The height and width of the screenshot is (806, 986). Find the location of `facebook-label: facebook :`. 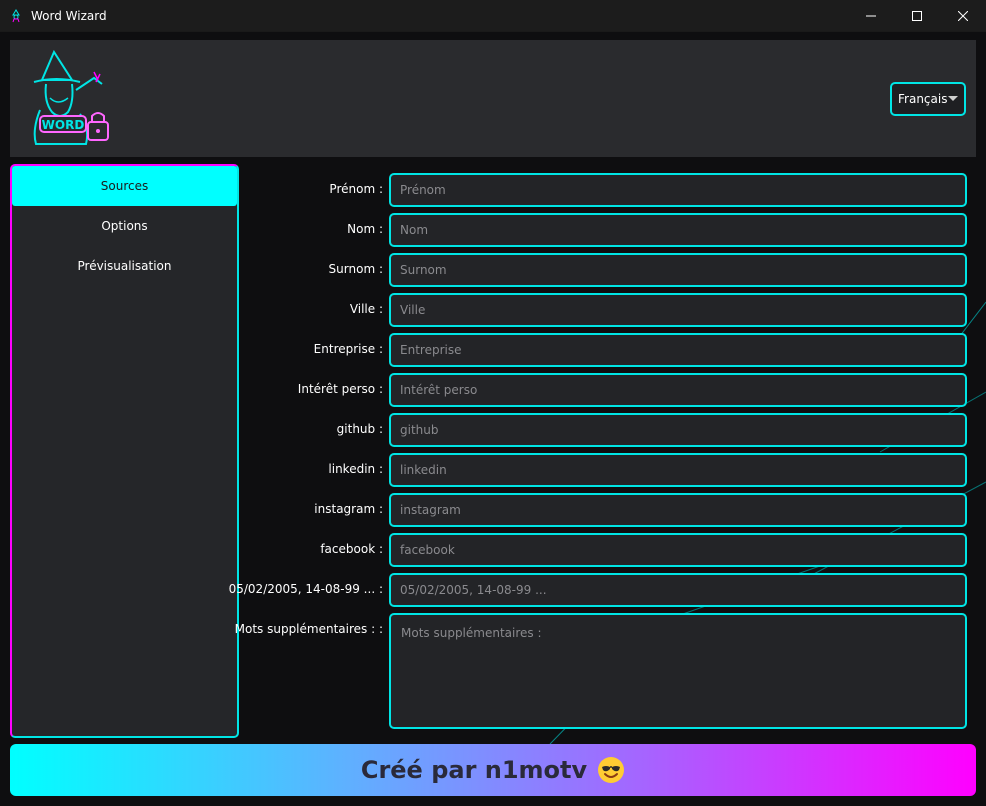

facebook-label: facebook : is located at coordinates (351, 549).